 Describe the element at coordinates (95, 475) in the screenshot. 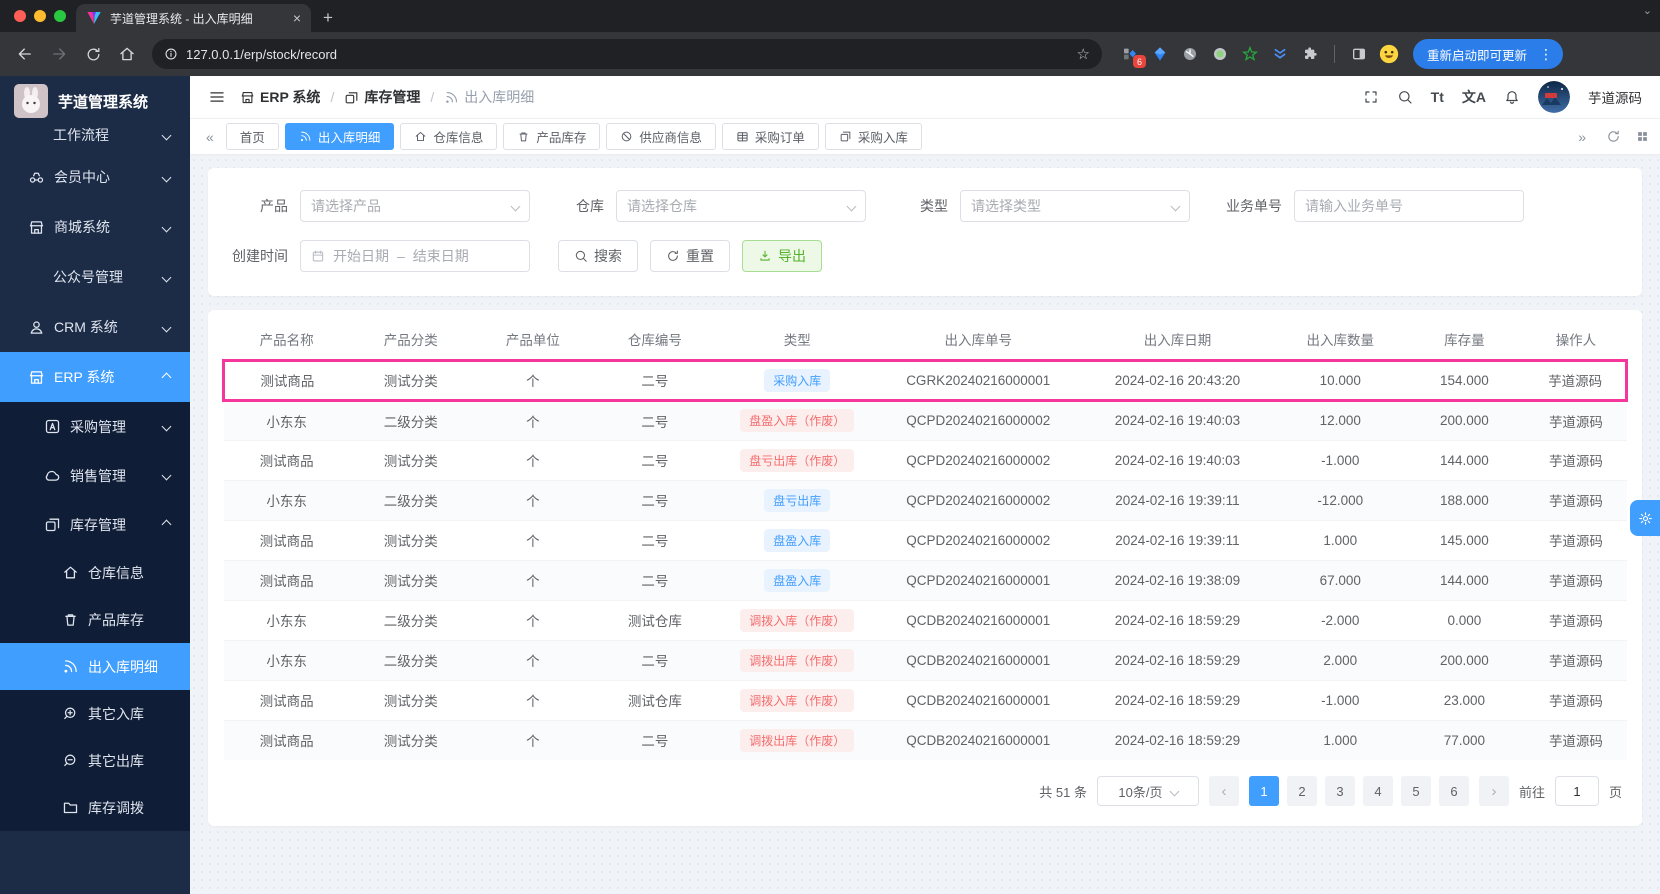

I see `sidebar-item-sales: 销售管理` at that location.